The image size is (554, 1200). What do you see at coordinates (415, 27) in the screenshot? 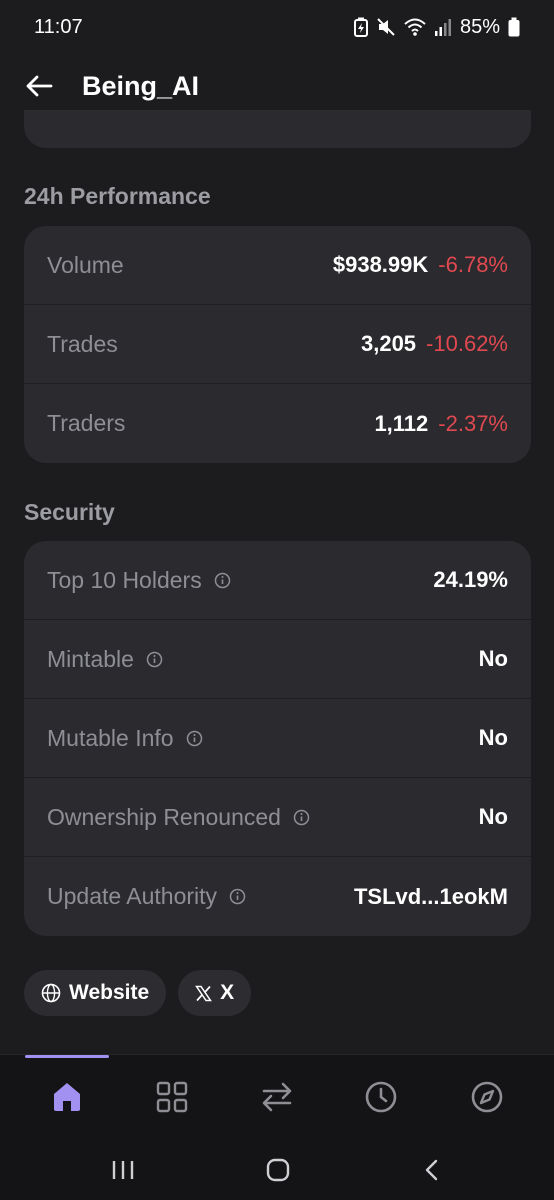
I see `wifi-icon` at bounding box center [415, 27].